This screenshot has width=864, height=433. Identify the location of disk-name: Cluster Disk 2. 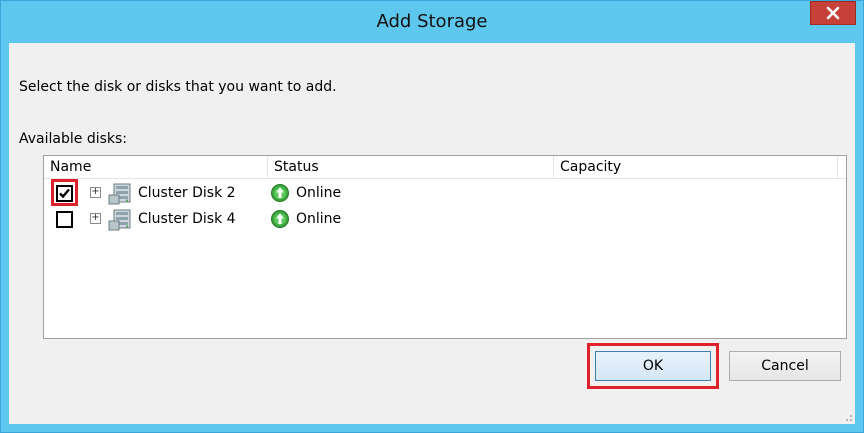
(187, 193).